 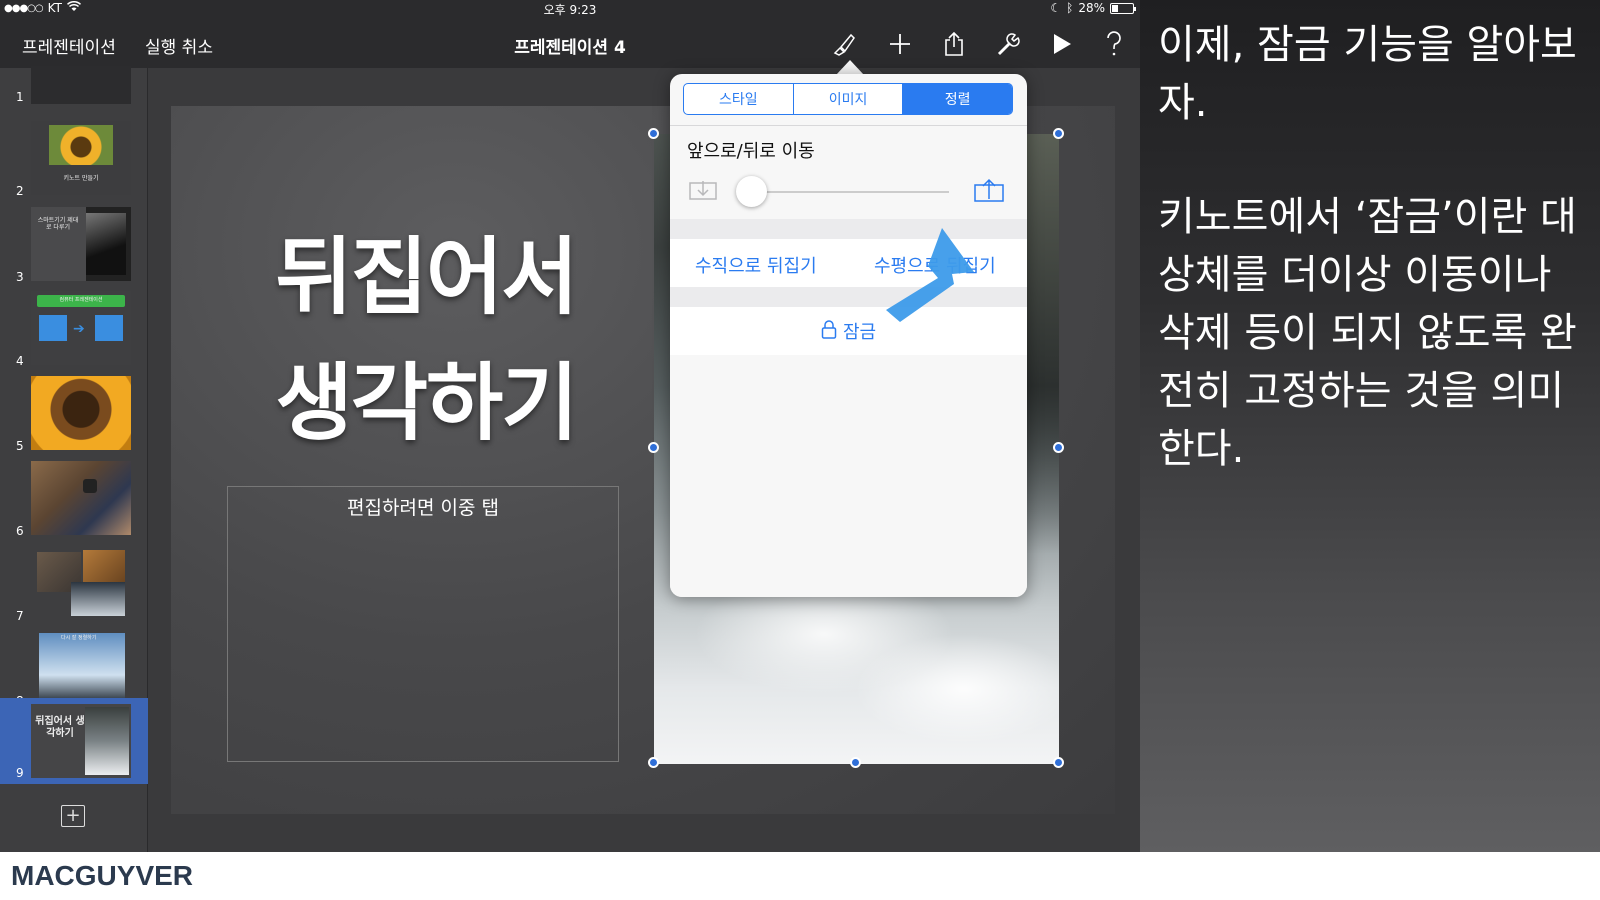 I want to click on body-placeholder: 편집하려면 이중 탭, so click(x=423, y=624).